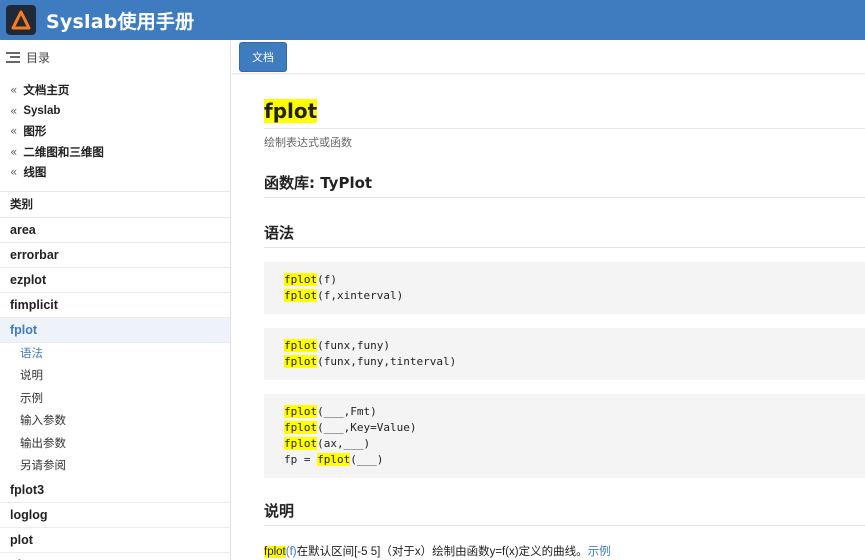  I want to click on app-header: Syslab使用手册, so click(432, 20).